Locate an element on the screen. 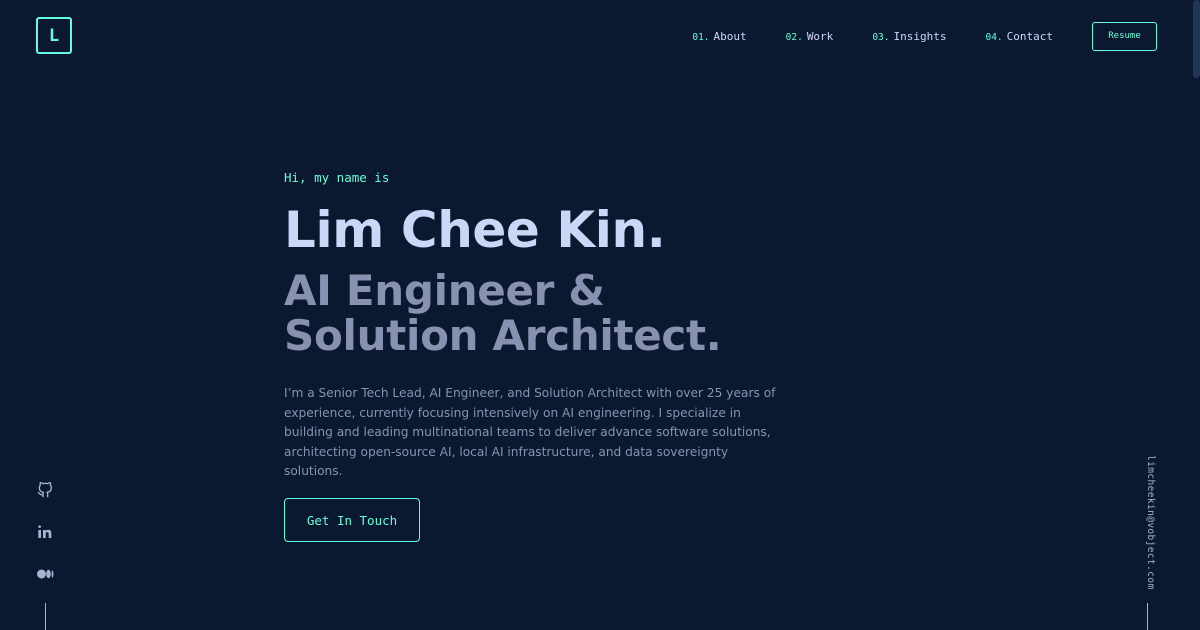  email-link: limcheekin@vobject.com is located at coordinates (1148, 525).